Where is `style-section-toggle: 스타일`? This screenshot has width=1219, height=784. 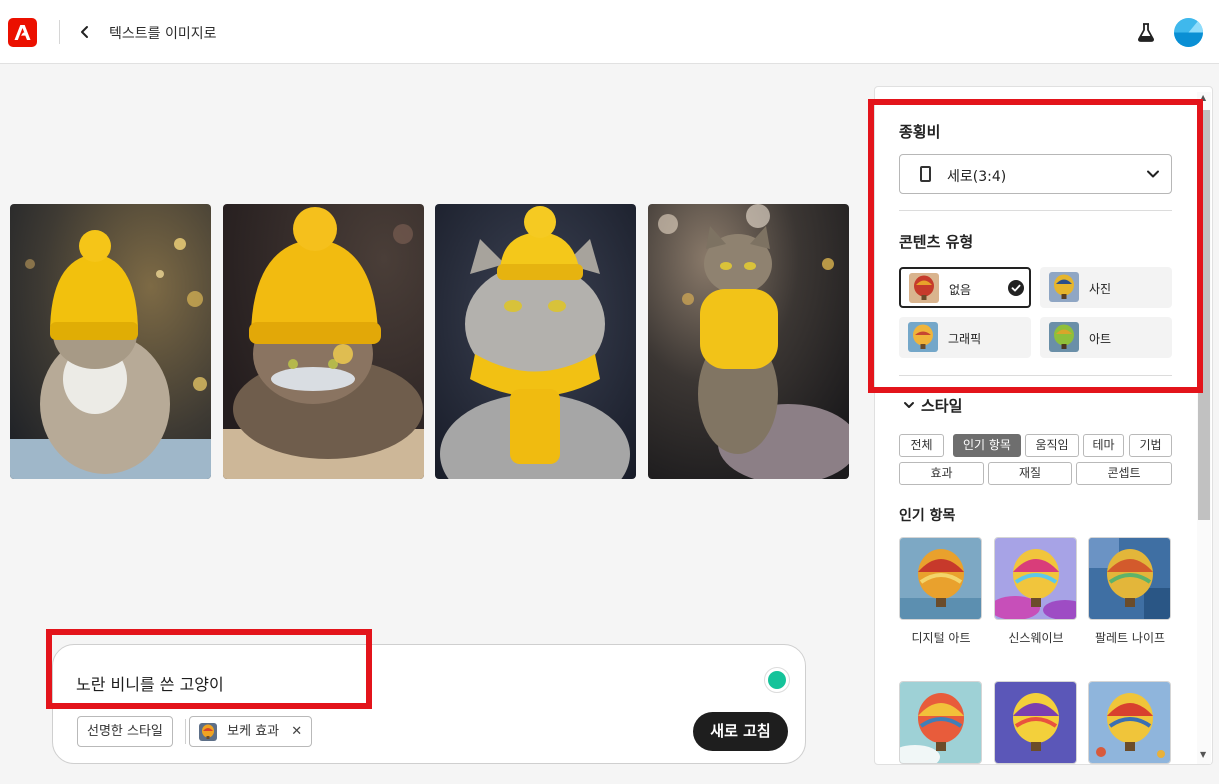 style-section-toggle: 스타일 is located at coordinates (932, 405).